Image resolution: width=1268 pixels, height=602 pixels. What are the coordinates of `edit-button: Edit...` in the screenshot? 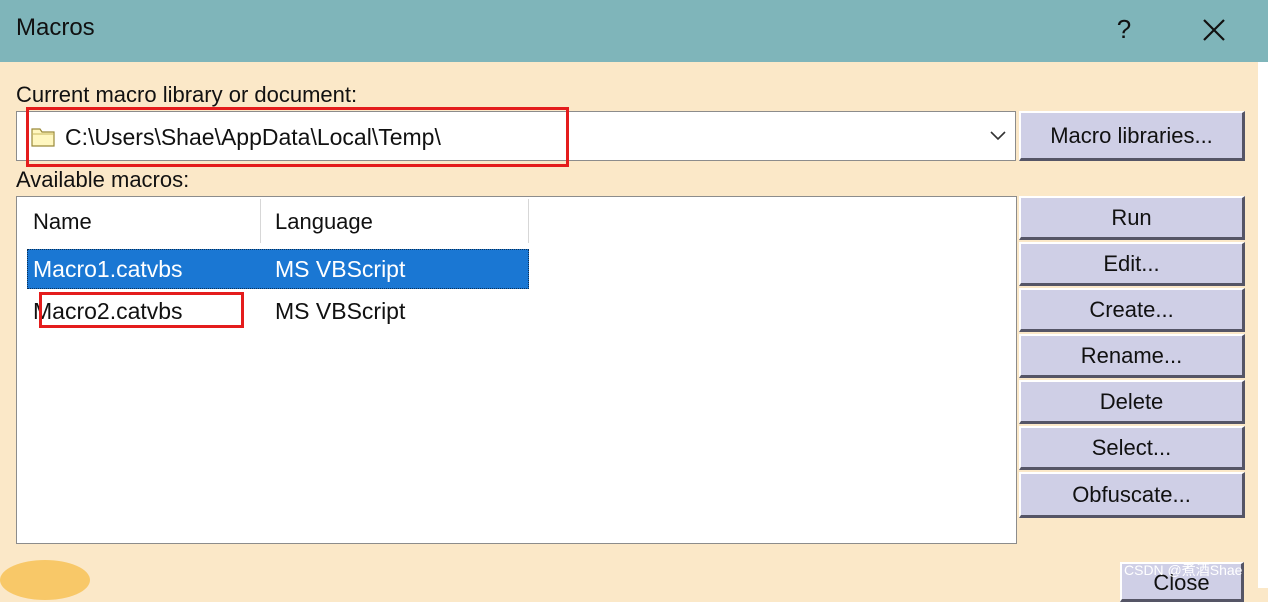 It's located at (1132, 264).